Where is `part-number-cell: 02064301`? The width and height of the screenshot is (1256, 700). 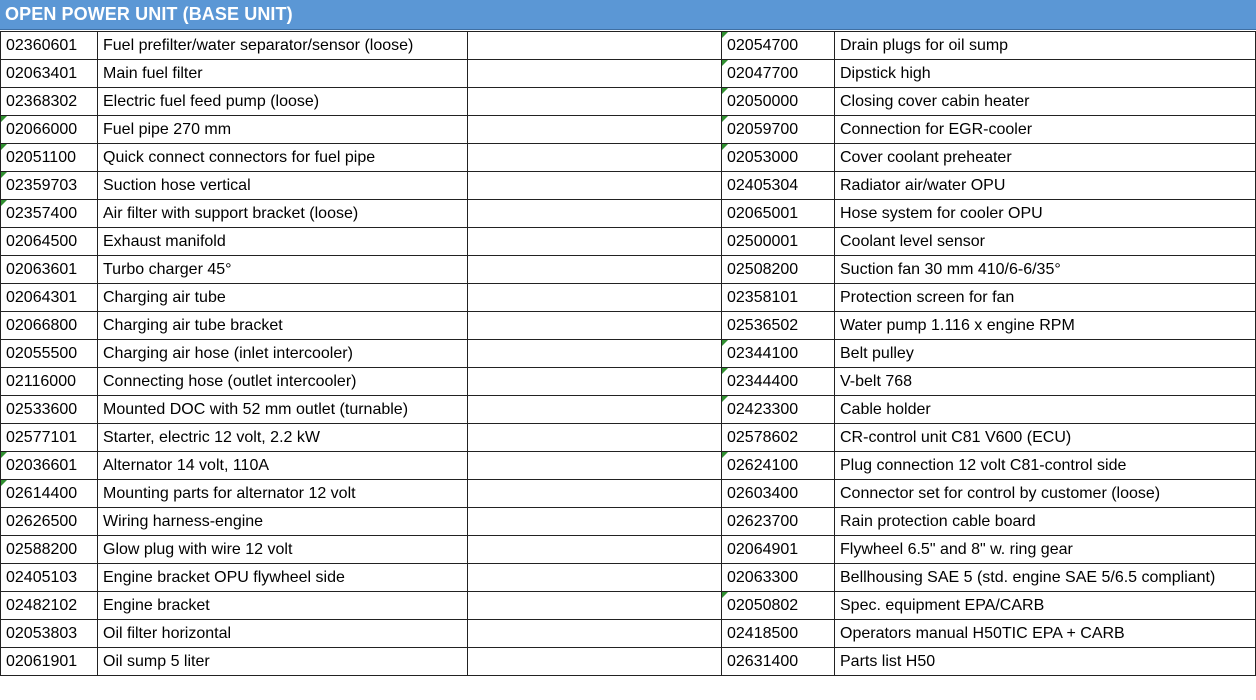 part-number-cell: 02064301 is located at coordinates (49, 297).